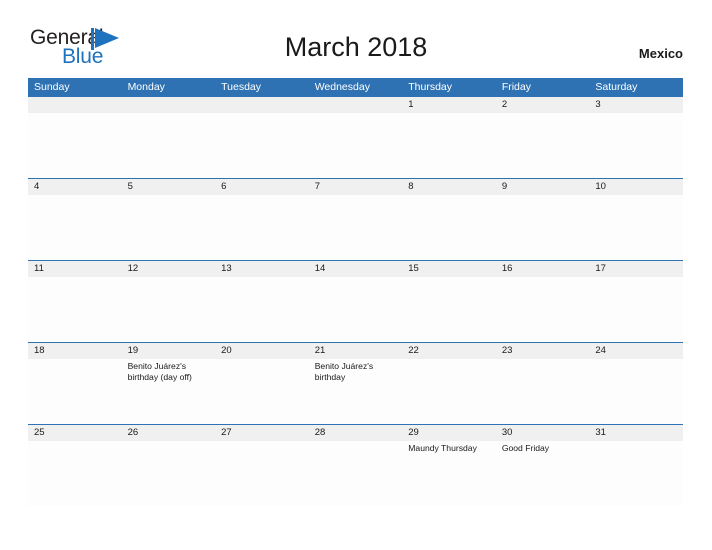 Image resolution: width=712 pixels, height=550 pixels. Describe the element at coordinates (543, 105) in the screenshot. I see `date-number: 2` at that location.